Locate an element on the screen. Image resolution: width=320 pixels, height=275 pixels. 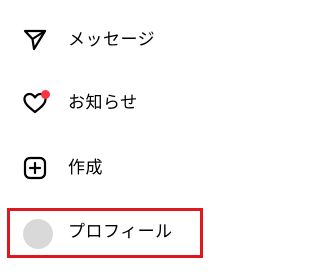
nav-item-label: お知らせ is located at coordinates (103, 103).